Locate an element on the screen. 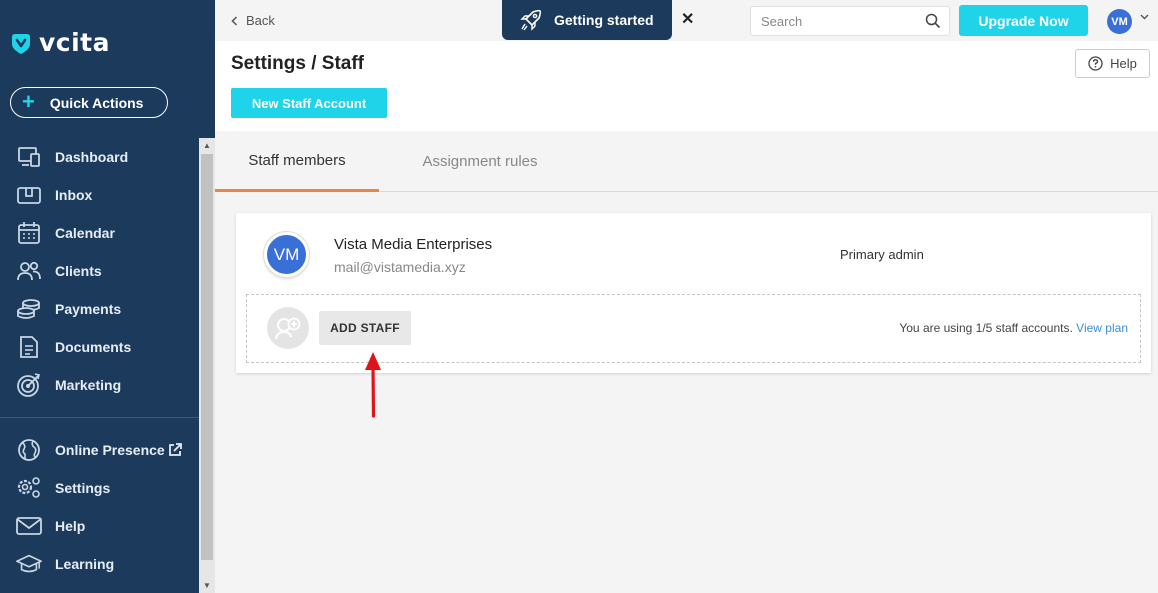 The image size is (1158, 593). page-title: Settings / Staff is located at coordinates (298, 63).